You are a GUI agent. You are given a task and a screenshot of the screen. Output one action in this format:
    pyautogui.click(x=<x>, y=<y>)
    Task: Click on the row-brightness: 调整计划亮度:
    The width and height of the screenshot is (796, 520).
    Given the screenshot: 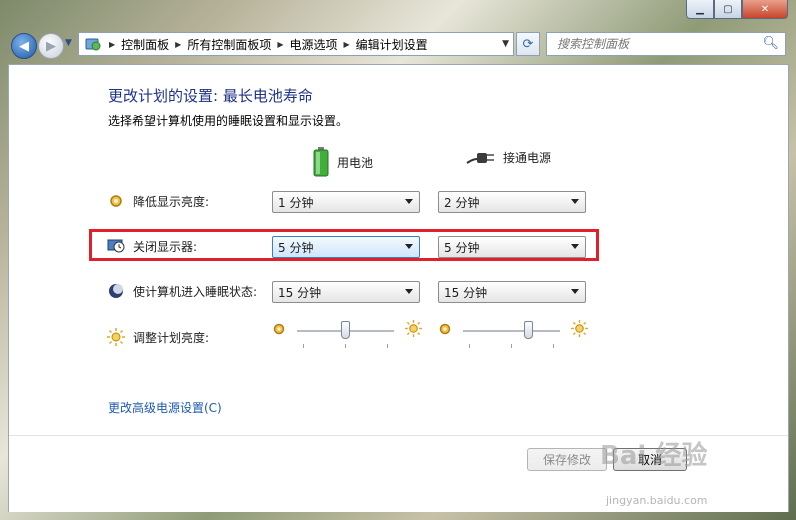 What is the action you would take?
    pyautogui.click(x=158, y=337)
    